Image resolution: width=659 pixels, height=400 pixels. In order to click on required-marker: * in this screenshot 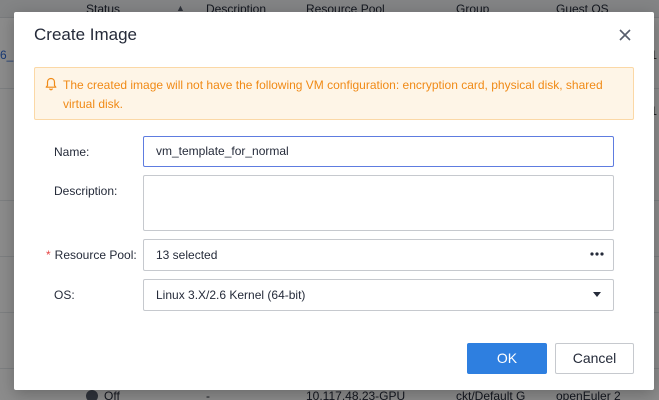, I will do `click(48, 255)`.